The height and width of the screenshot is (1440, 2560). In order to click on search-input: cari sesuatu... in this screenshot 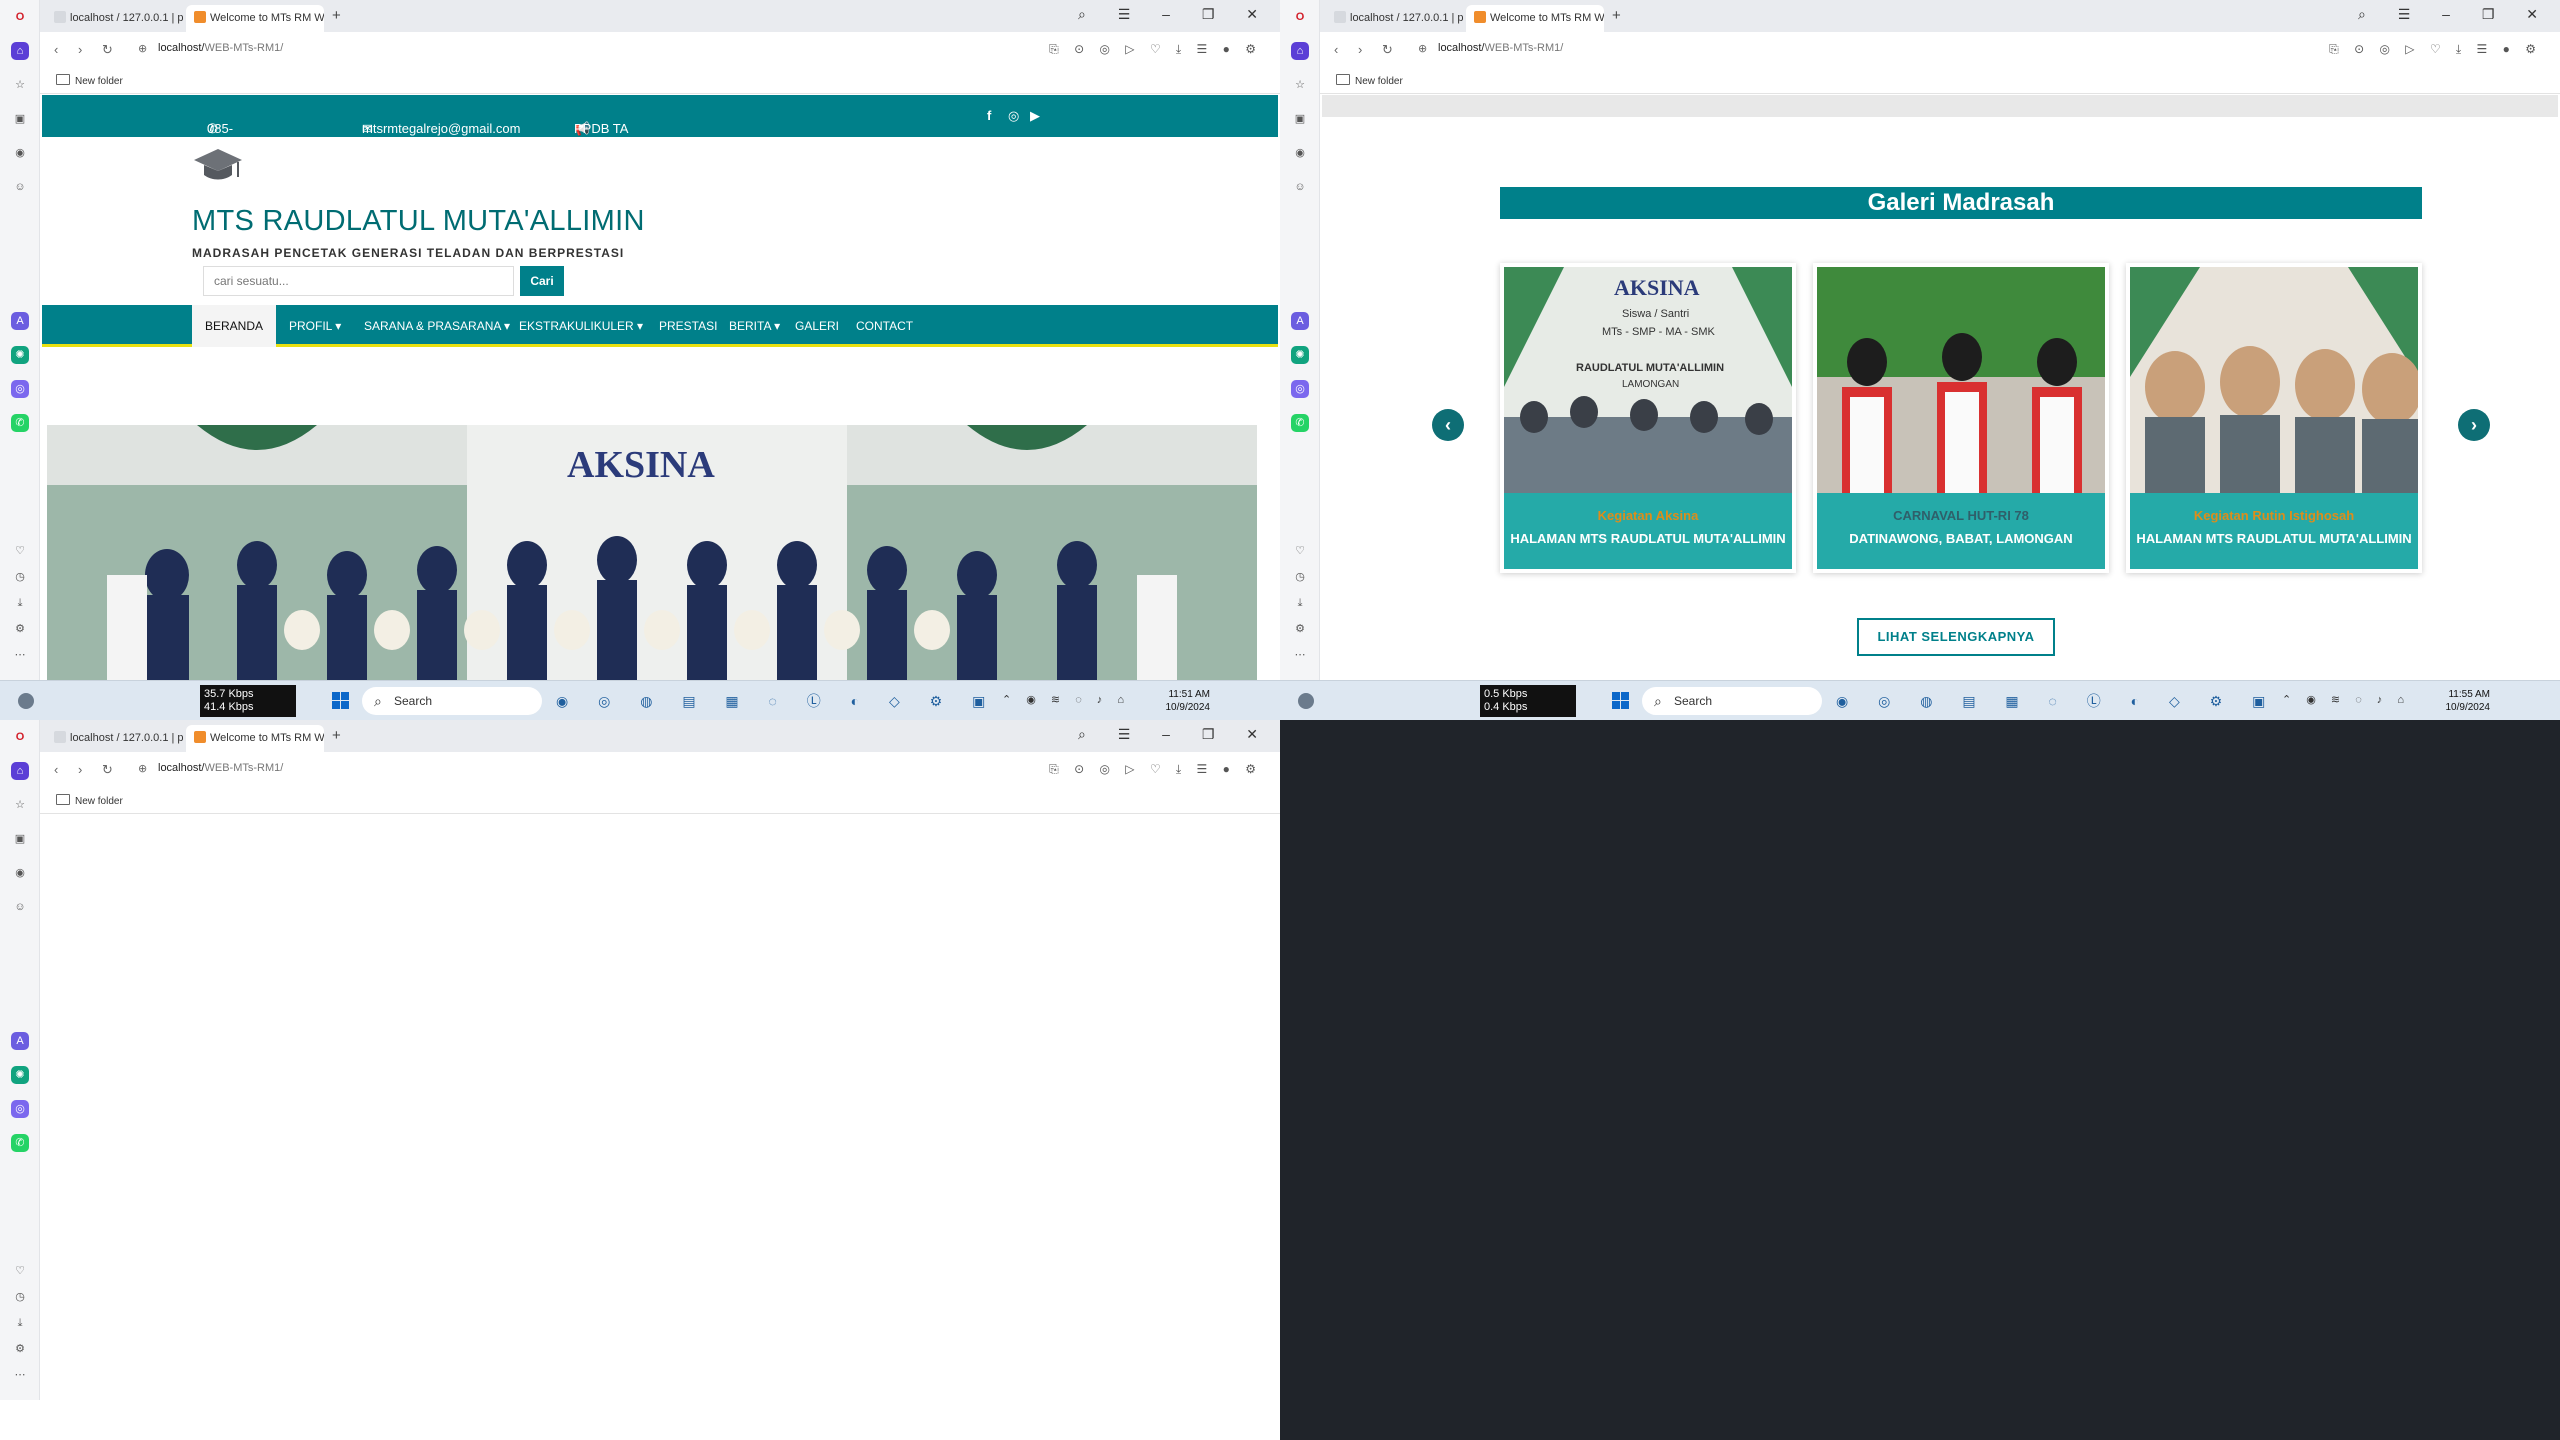, I will do `click(358, 281)`.